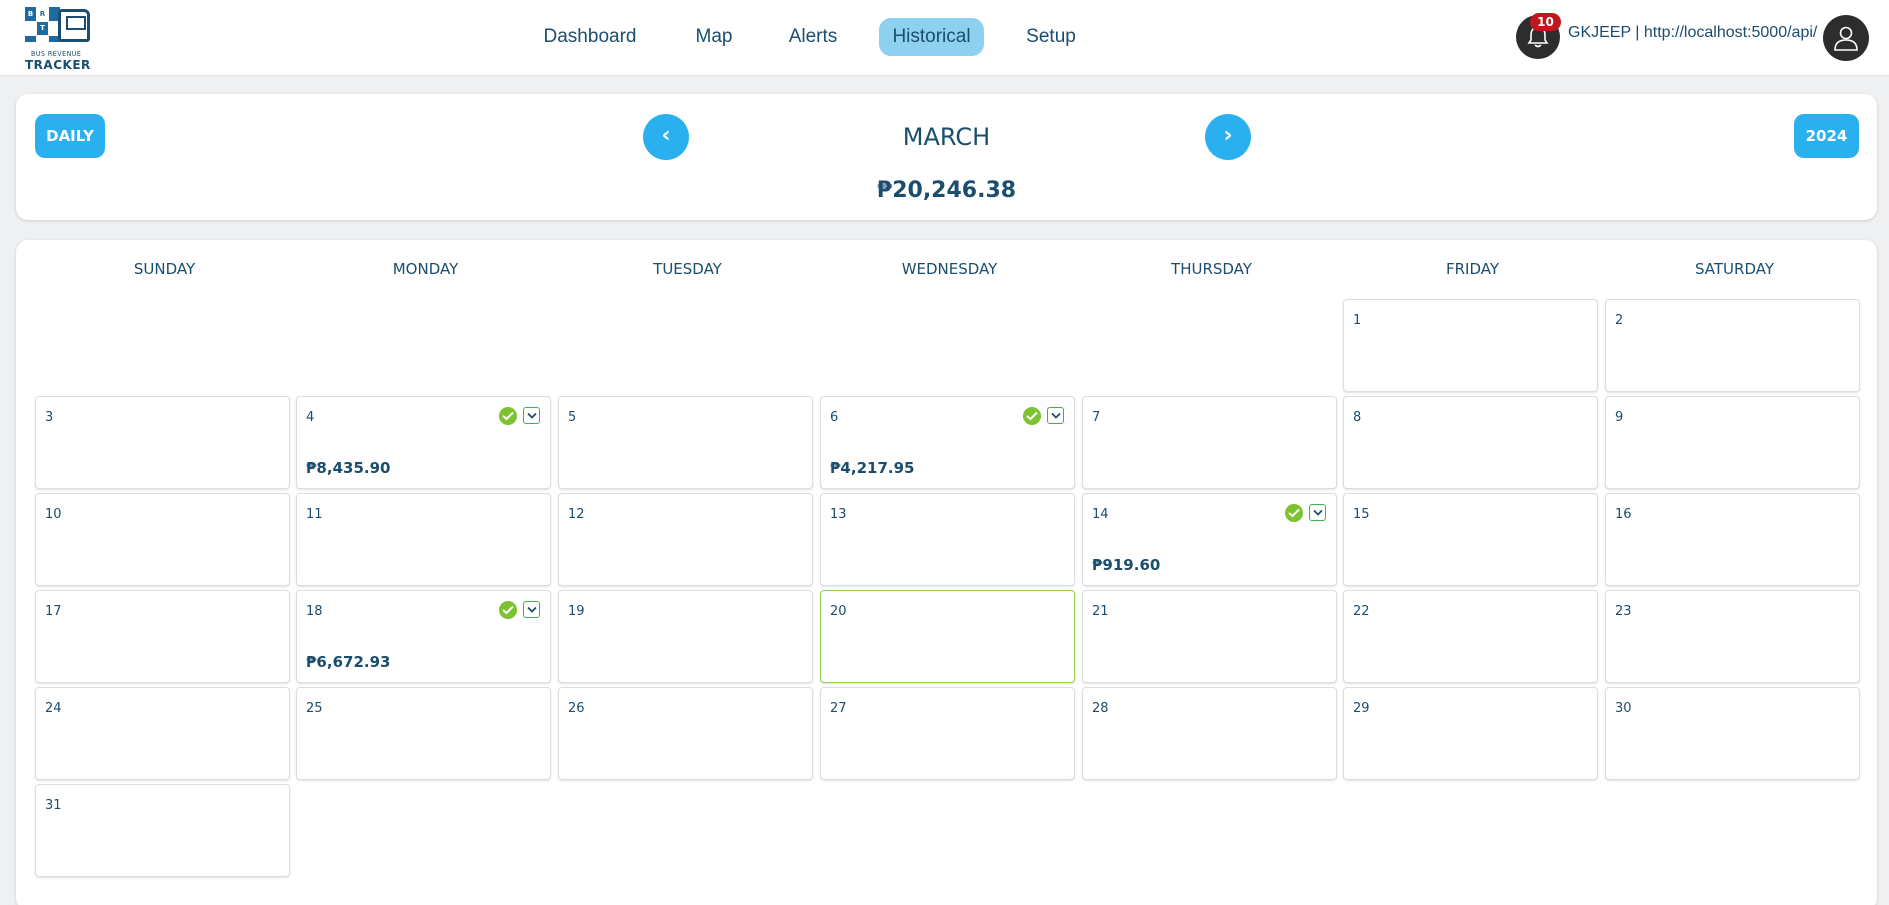  I want to click on weekday-saturday: SATURDAY, so click(1734, 269).